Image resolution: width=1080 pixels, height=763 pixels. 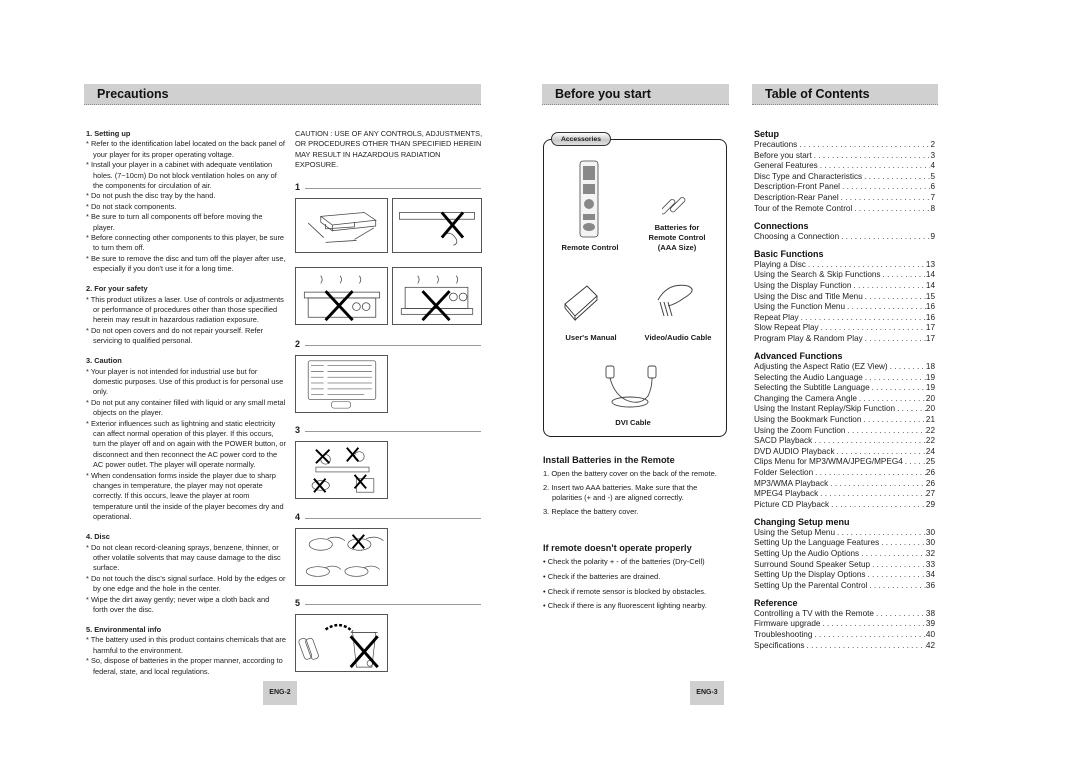 What do you see at coordinates (844, 156) in the screenshot?
I see `toc-entry: Before you start 3` at bounding box center [844, 156].